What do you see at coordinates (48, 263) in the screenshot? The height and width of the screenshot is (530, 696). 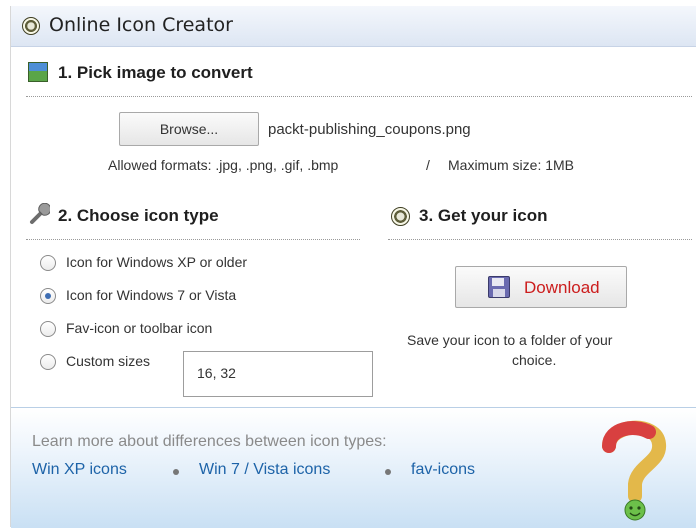 I see `radio-xp` at bounding box center [48, 263].